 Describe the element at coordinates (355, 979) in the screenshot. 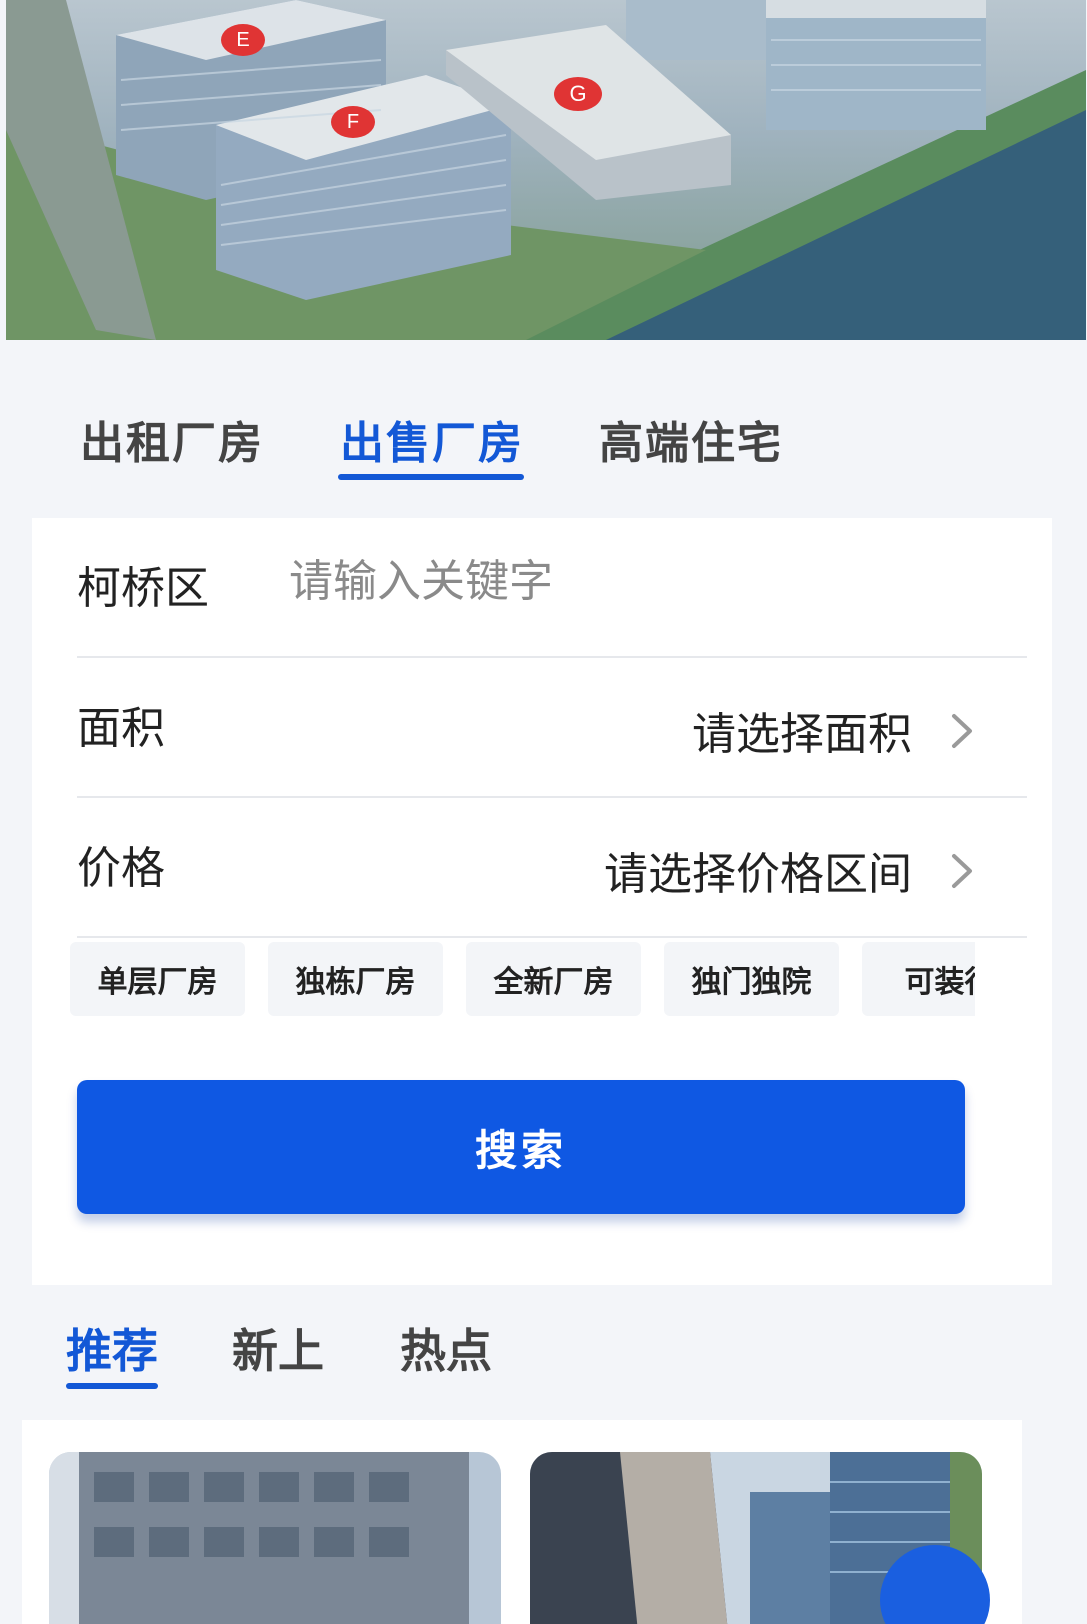

I see `chip-standalone: 独栋厂房` at that location.